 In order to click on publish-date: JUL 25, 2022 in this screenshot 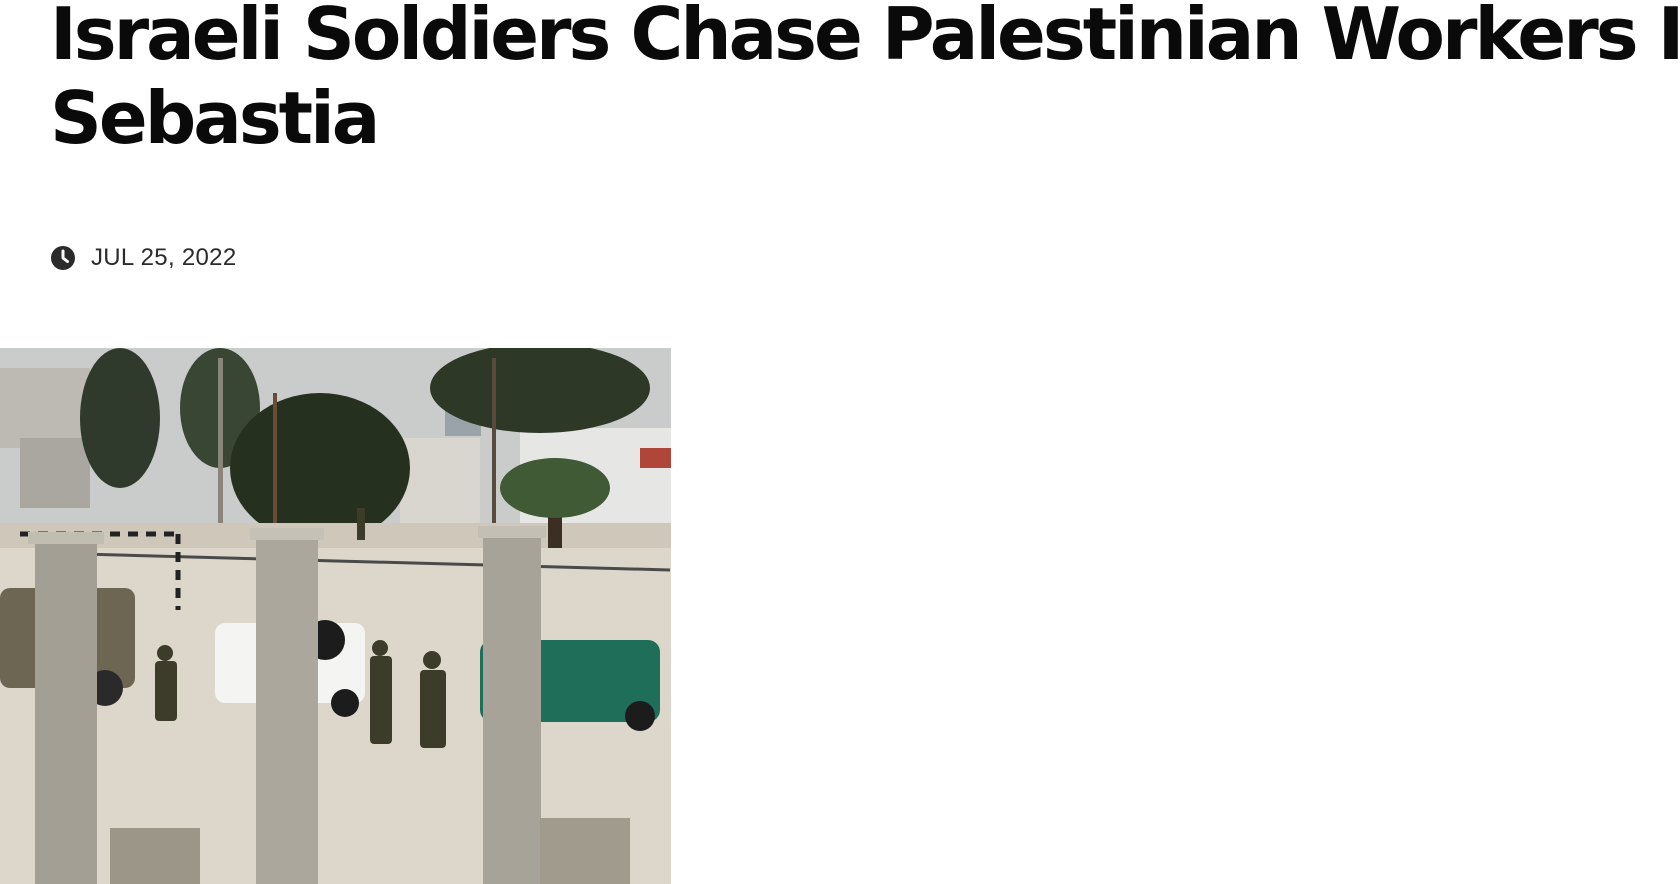, I will do `click(164, 257)`.